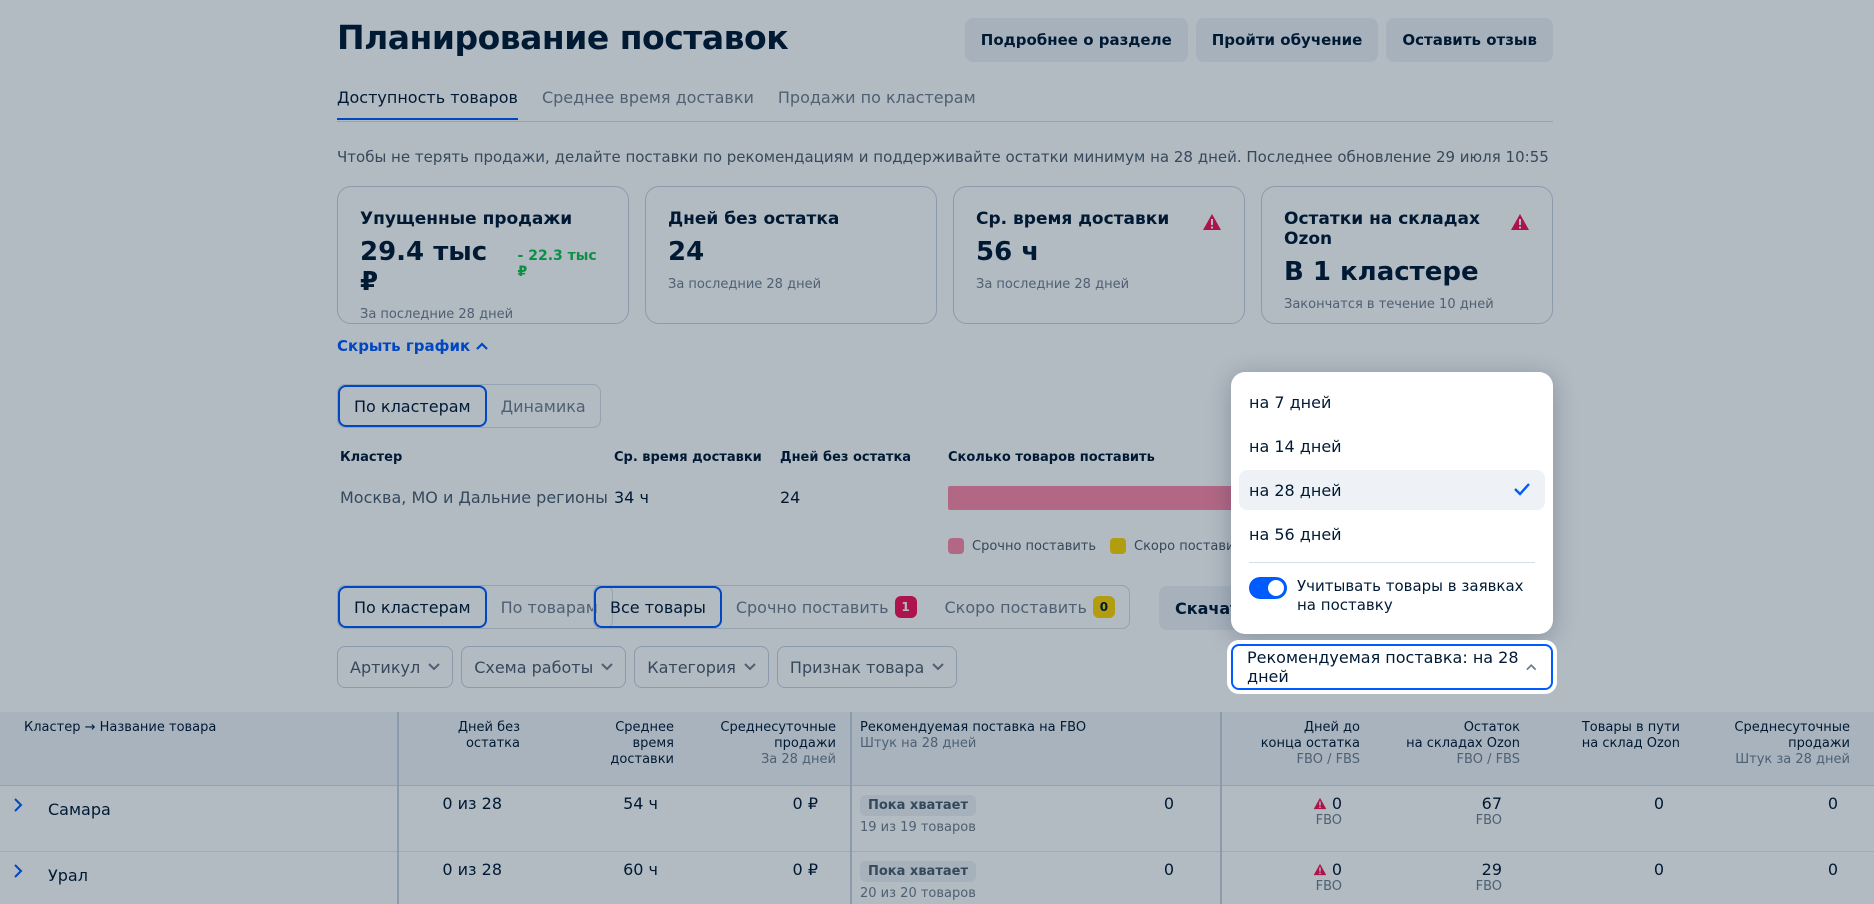 This screenshot has height=904, width=1874. I want to click on option-7-days: на 7 дней, so click(1392, 402).